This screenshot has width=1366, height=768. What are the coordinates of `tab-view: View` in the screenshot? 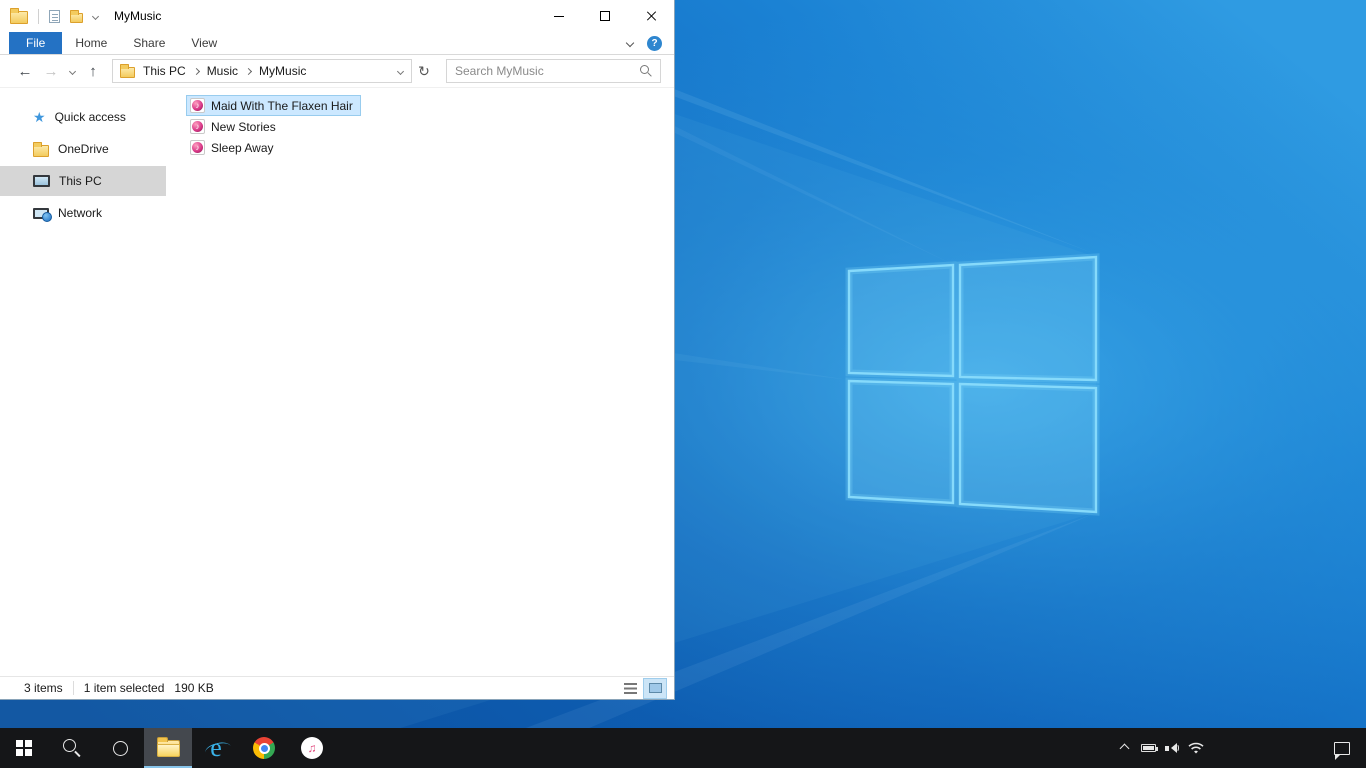 It's located at (204, 43).